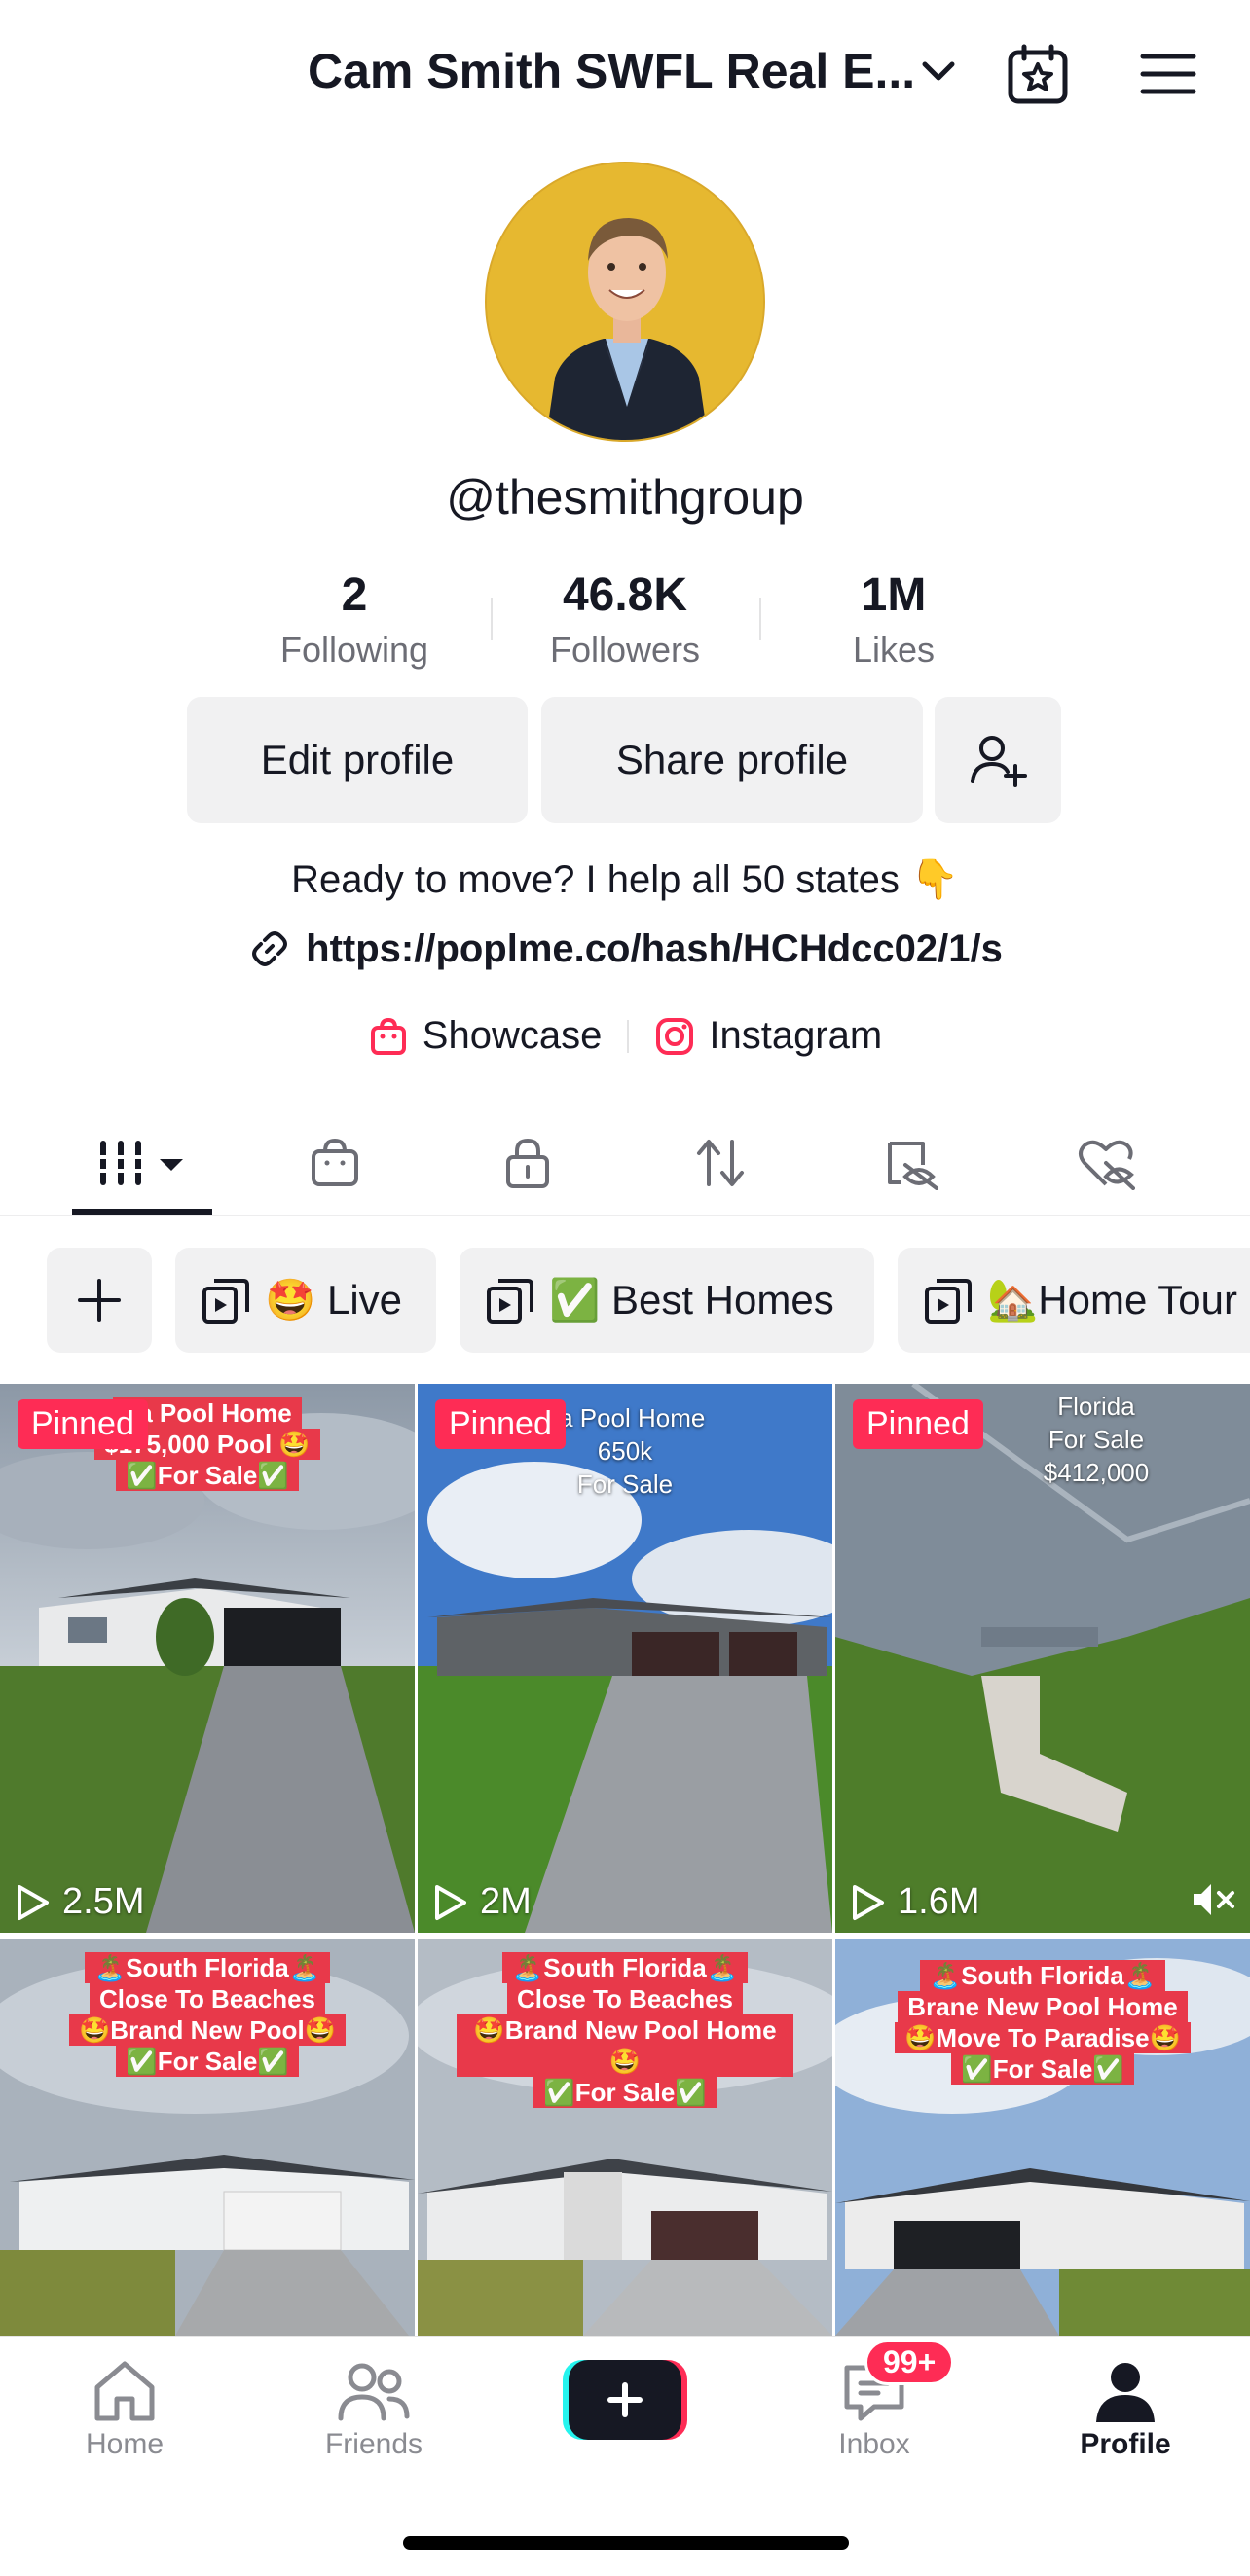 This screenshot has width=1250, height=2576. I want to click on view-count: 2M, so click(482, 1902).